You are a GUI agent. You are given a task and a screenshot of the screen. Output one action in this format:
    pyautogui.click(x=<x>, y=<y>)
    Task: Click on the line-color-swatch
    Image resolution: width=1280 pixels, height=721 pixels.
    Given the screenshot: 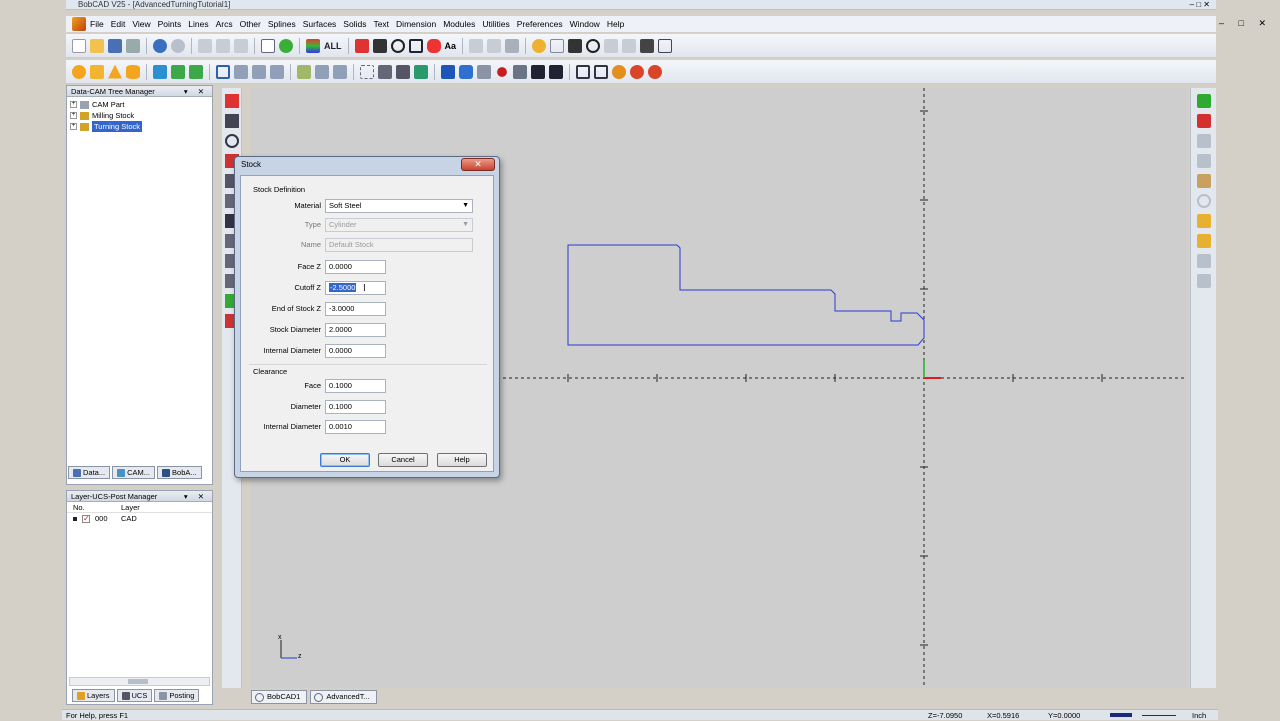 What is the action you would take?
    pyautogui.click(x=1121, y=715)
    